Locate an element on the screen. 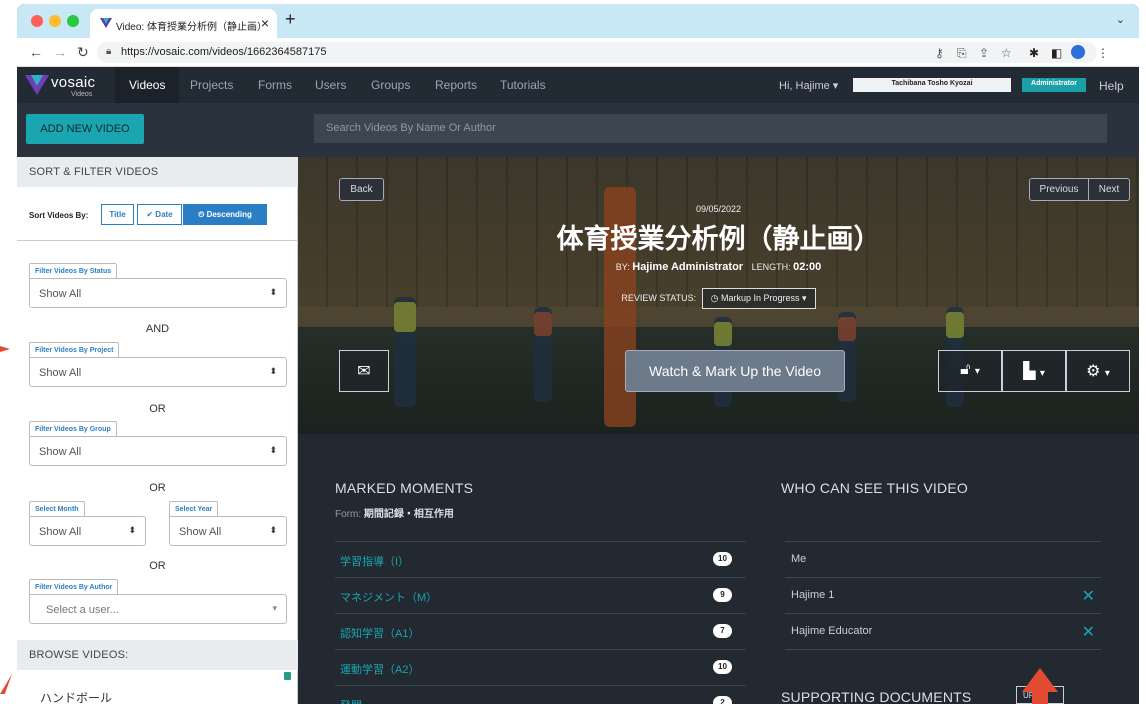 This screenshot has width=1146, height=704. select-month-select: Show All ⬍ is located at coordinates (87, 531).